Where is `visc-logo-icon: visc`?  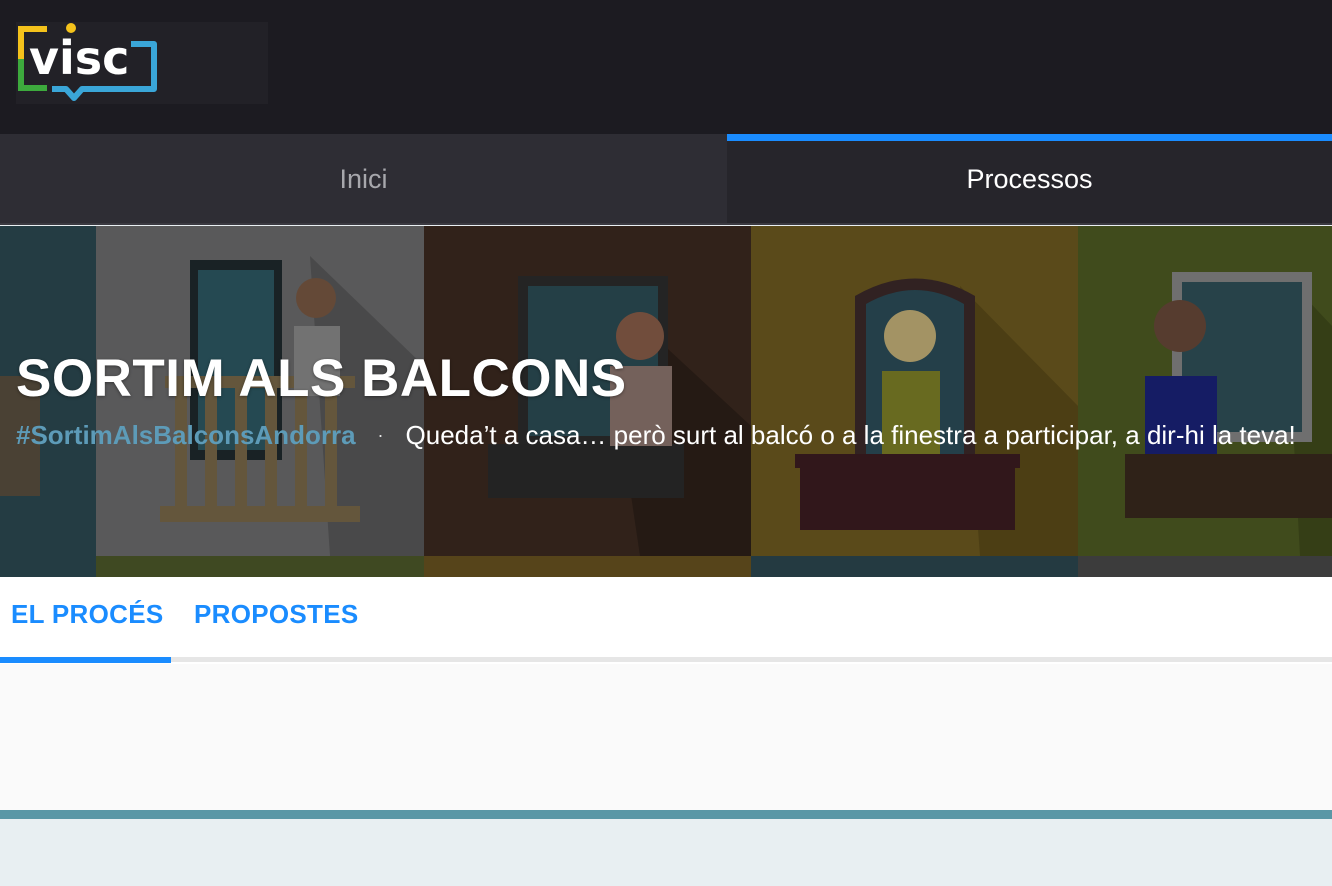
visc-logo-icon: visc is located at coordinates (87, 62).